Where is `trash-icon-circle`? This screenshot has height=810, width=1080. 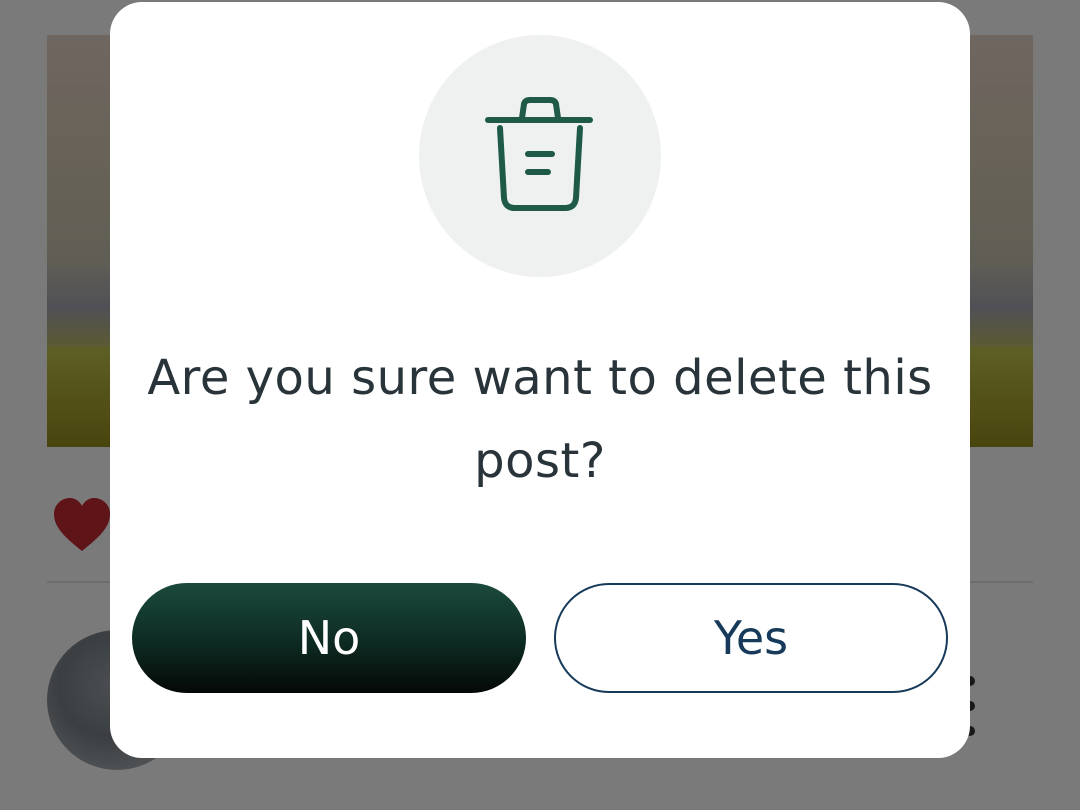
trash-icon-circle is located at coordinates (540, 156).